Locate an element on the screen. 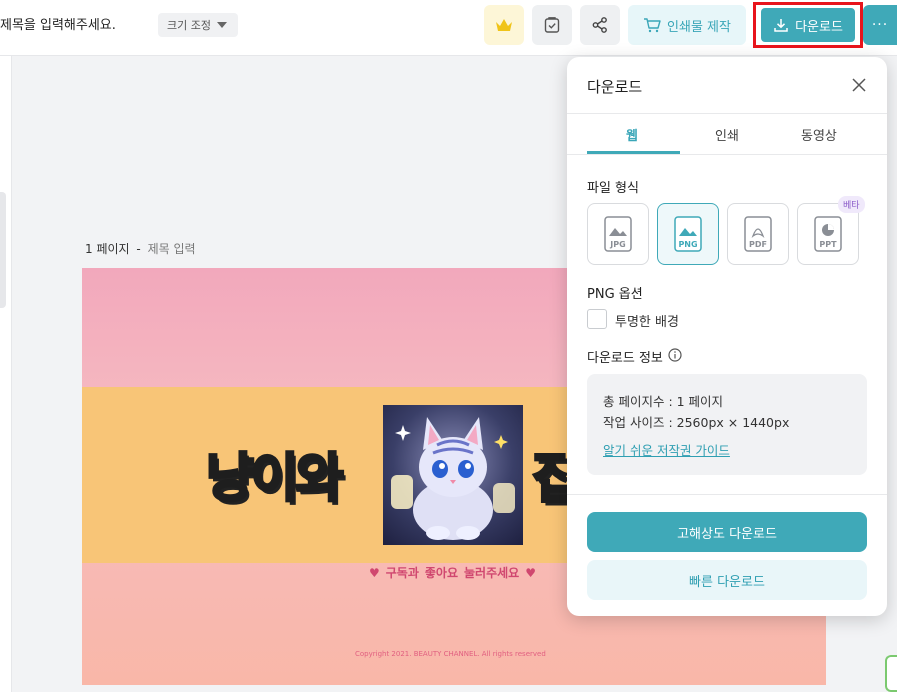  panel-title: 다운로드 is located at coordinates (615, 87).